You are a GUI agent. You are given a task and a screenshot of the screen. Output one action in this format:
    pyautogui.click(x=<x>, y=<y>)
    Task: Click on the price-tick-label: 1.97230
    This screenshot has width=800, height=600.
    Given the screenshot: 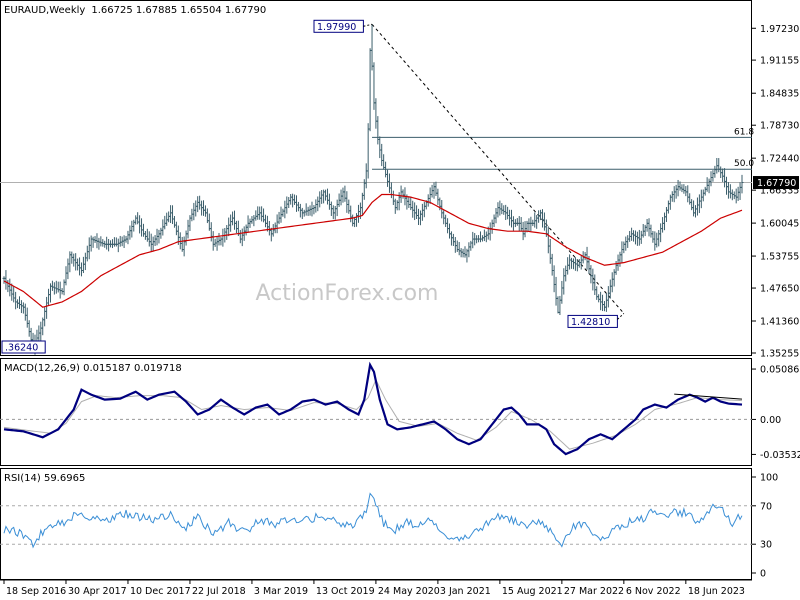 What is the action you would take?
    pyautogui.click(x=779, y=29)
    